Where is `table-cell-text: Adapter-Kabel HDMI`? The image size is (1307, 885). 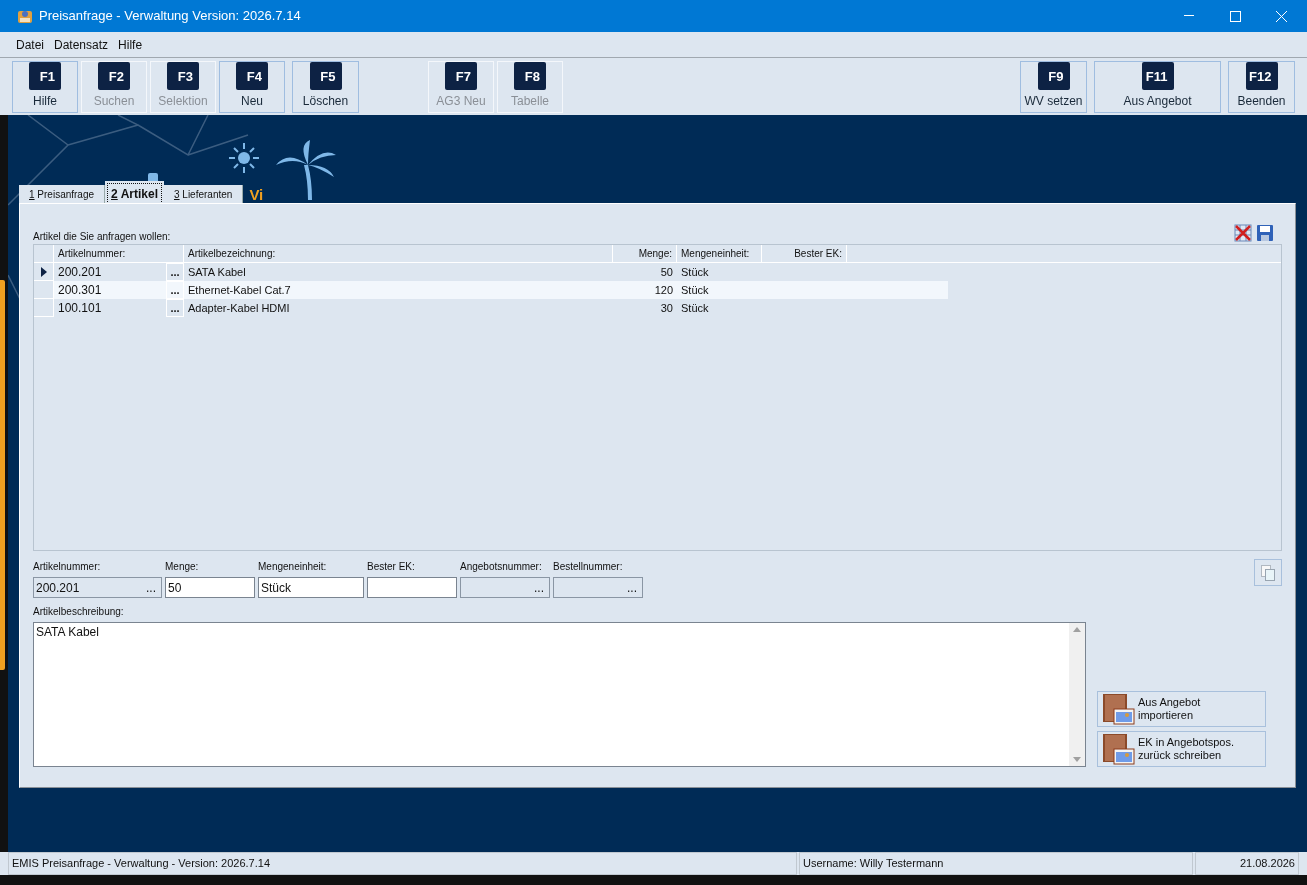
table-cell-text: Adapter-Kabel HDMI is located at coordinates (239, 308).